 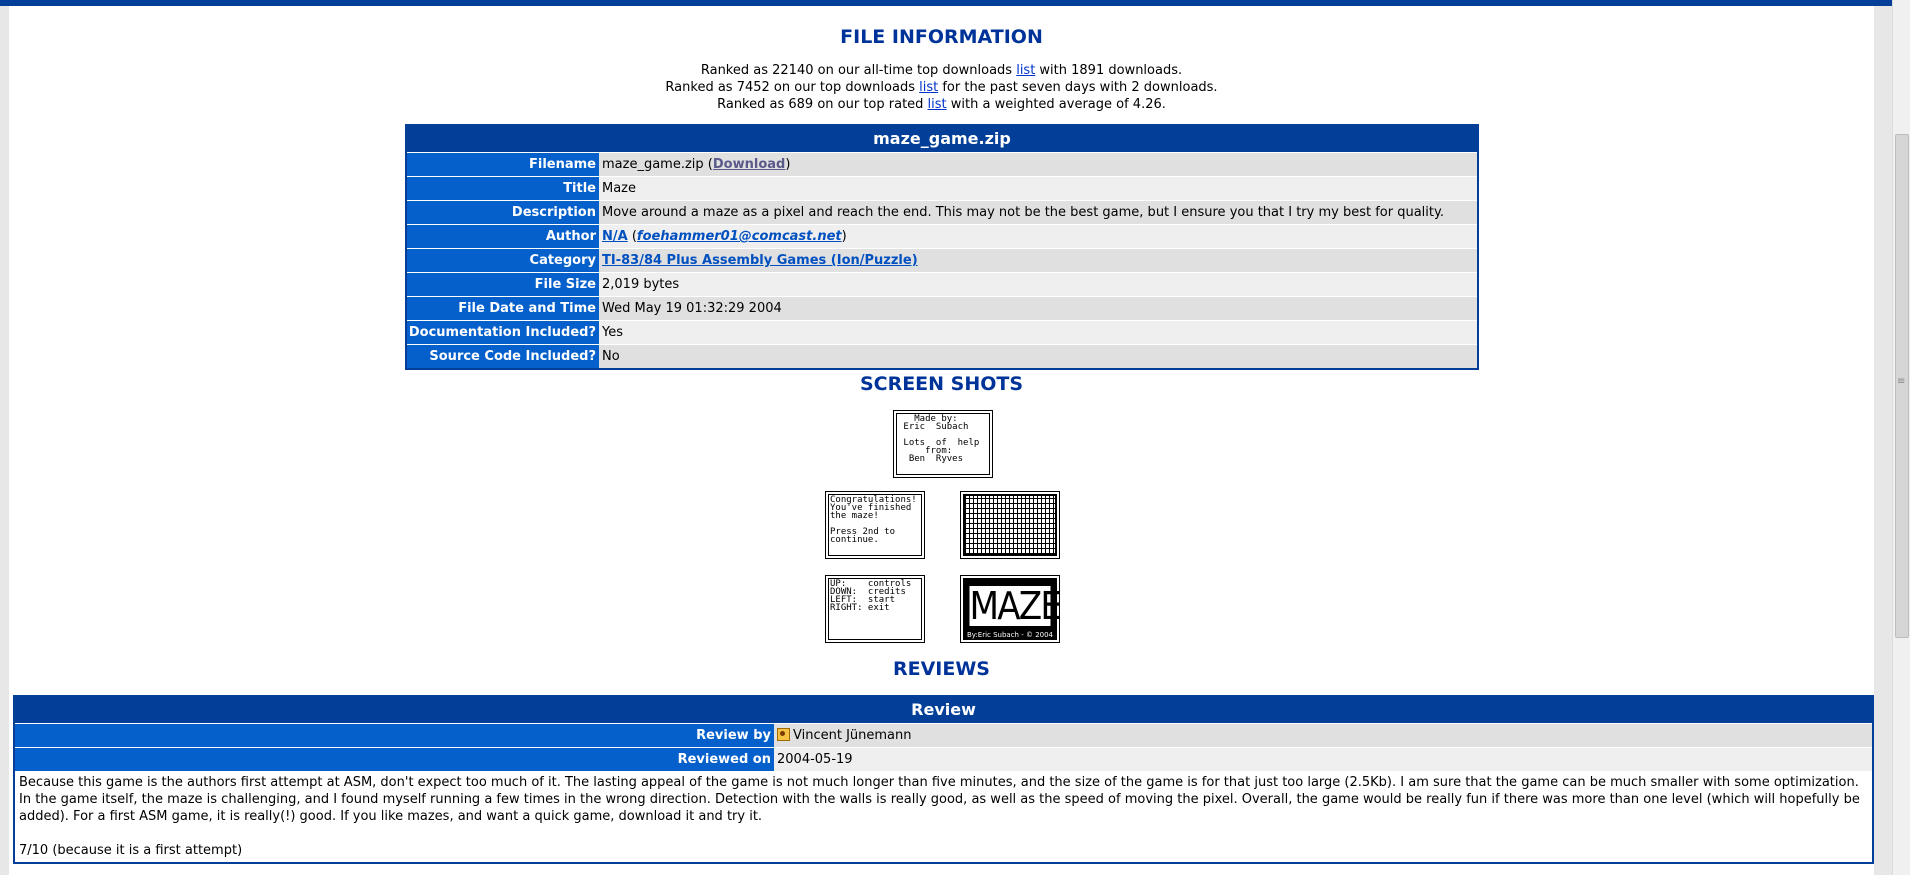 What do you see at coordinates (852, 735) in the screenshot?
I see `reviewer-name: Vincent Jünemann` at bounding box center [852, 735].